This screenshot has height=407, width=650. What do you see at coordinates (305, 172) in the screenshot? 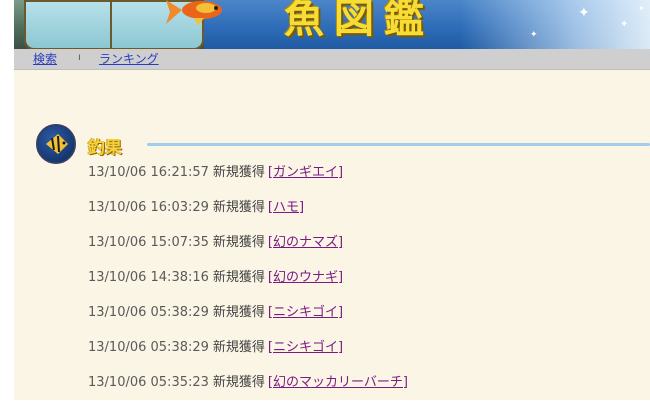
I see `fish-link: [ガンギエイ]` at bounding box center [305, 172].